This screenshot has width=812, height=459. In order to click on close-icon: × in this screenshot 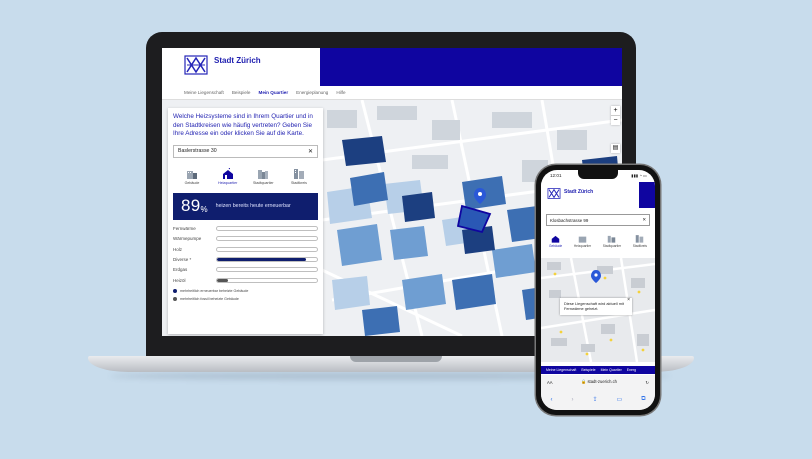, I will do `click(628, 300)`.